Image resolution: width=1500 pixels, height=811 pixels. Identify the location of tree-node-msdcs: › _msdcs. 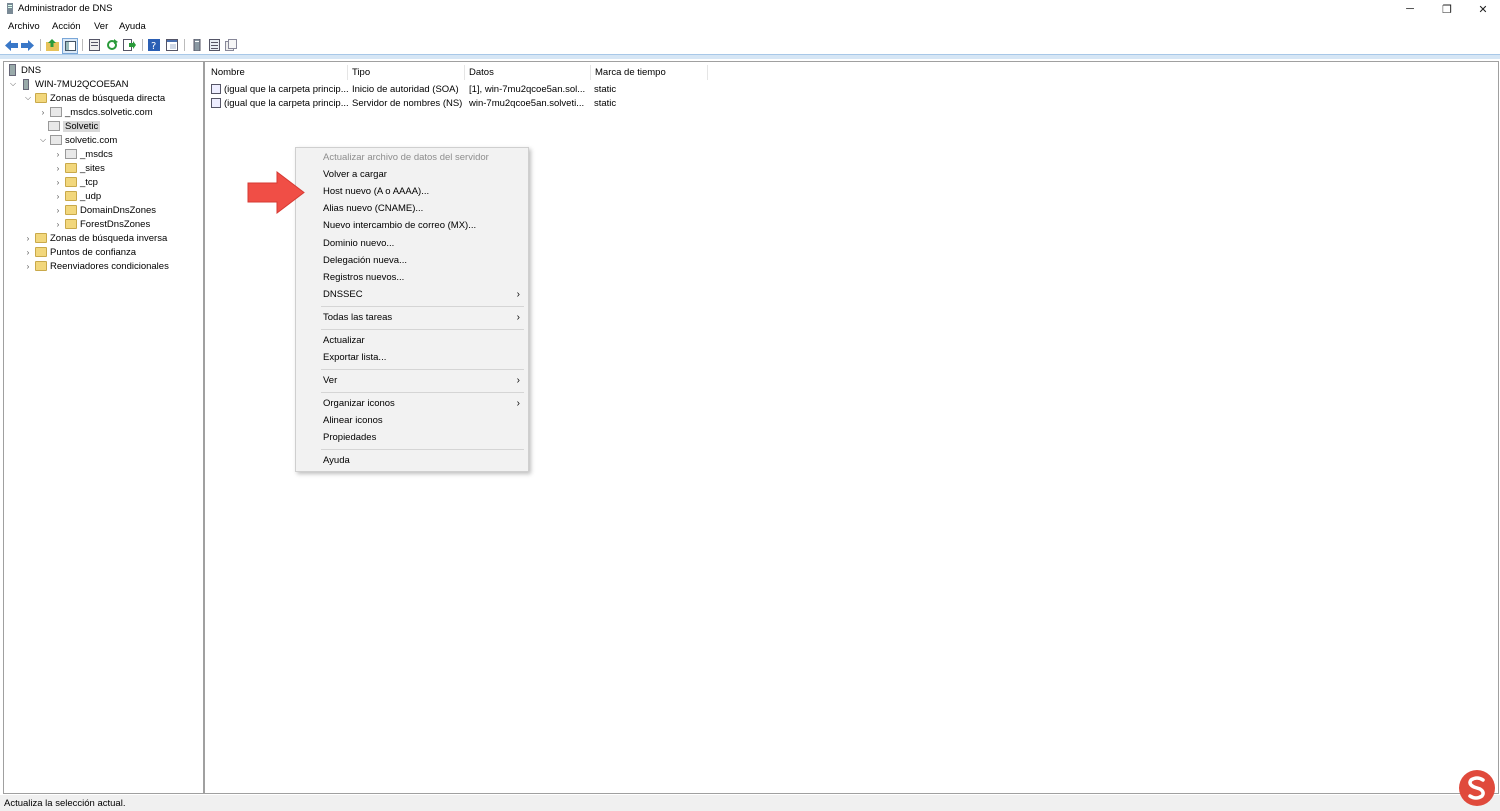
(83, 154).